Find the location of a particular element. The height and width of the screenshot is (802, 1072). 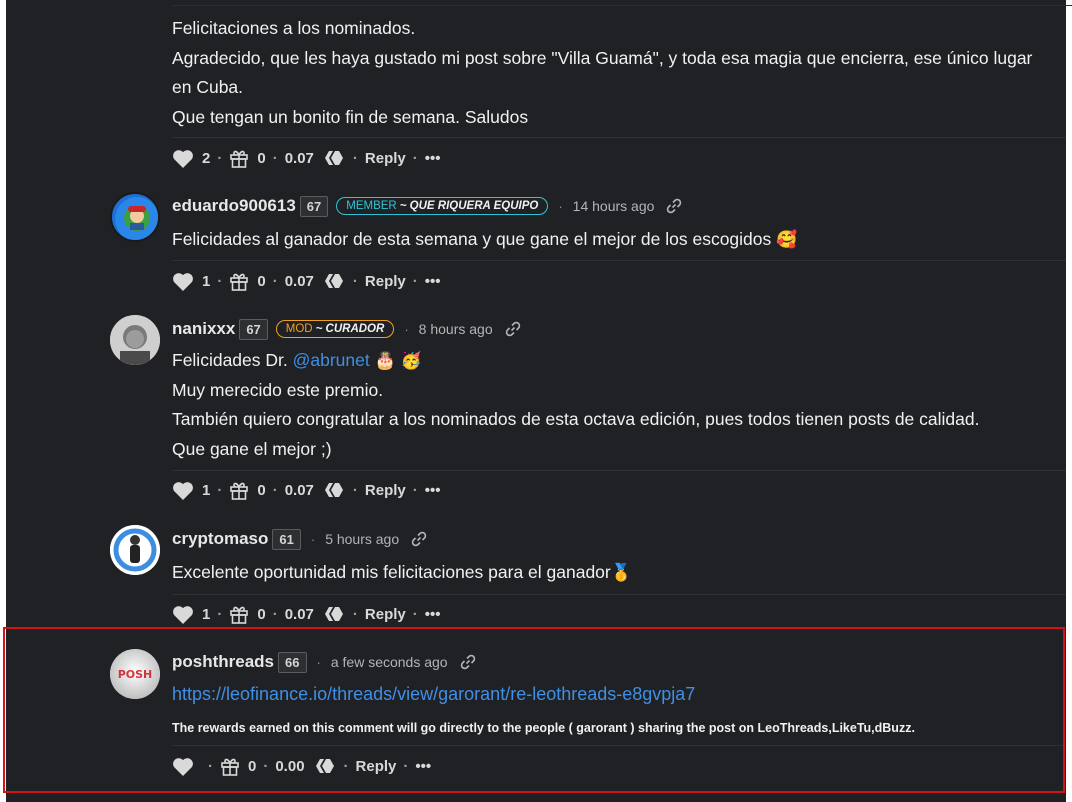

role-badge: MOD ~ CURADOR is located at coordinates (335, 329).